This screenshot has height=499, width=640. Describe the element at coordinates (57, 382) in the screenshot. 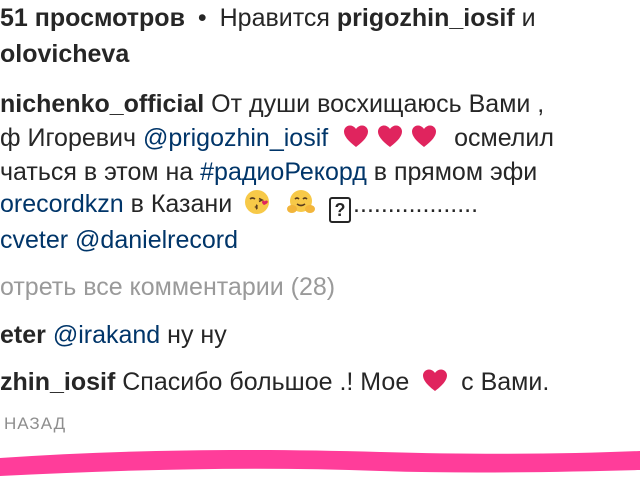

I see `comment-username: zhin_iosif` at that location.